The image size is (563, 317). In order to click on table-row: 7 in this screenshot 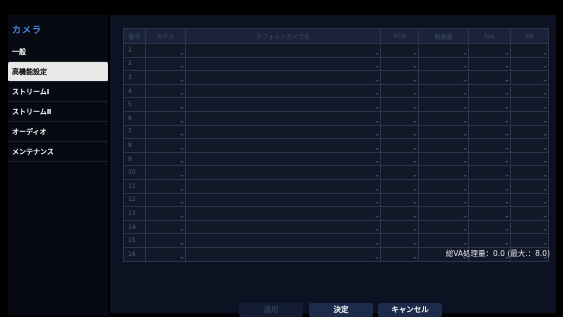, I will do `click(336, 132)`.